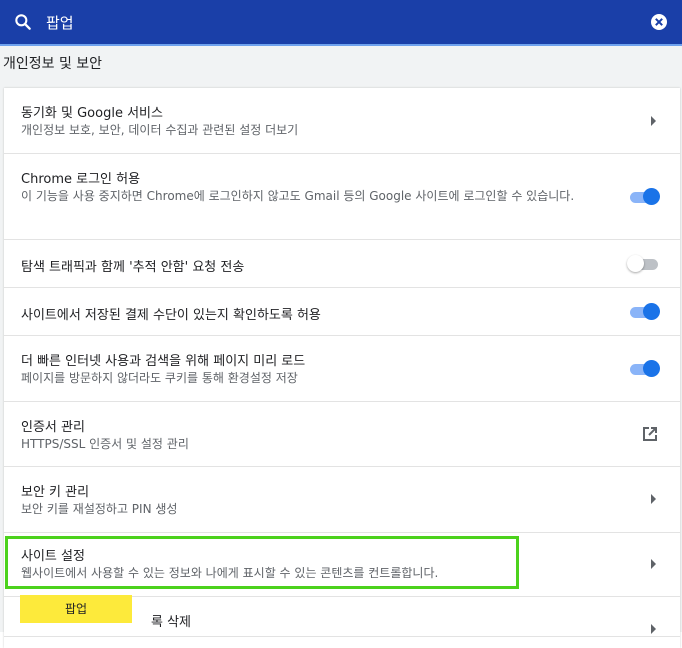  I want to click on search-icon, so click(23, 22).